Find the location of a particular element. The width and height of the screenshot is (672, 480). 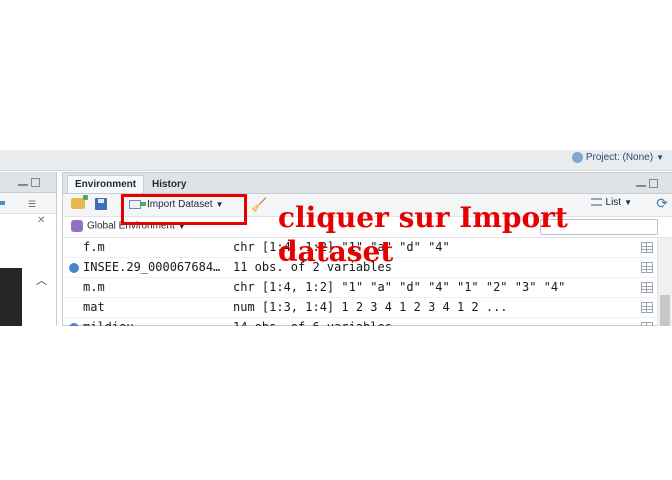

refresh-icon: ⟳ is located at coordinates (662, 203).